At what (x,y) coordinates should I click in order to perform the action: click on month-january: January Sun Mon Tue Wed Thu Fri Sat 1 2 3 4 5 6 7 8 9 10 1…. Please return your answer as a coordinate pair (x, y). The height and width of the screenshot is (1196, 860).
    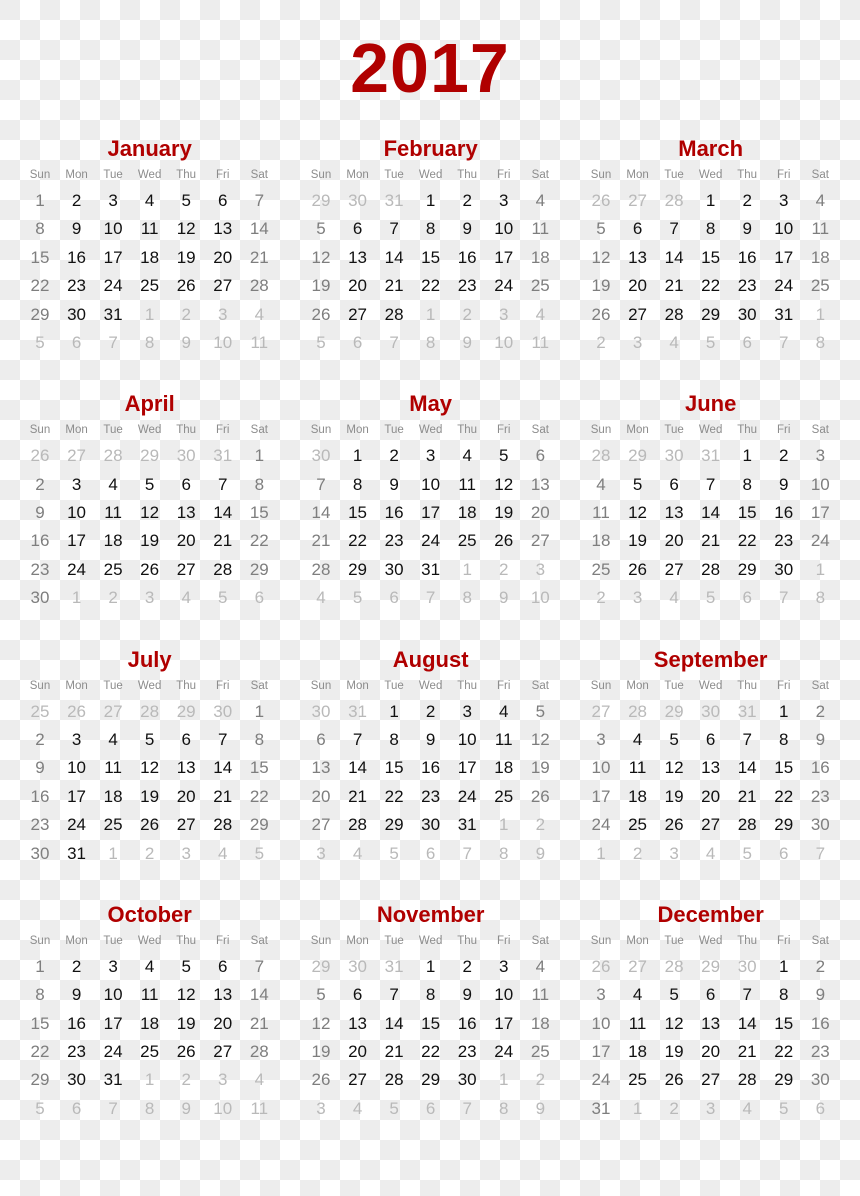
    Looking at the image, I should click on (135, 255).